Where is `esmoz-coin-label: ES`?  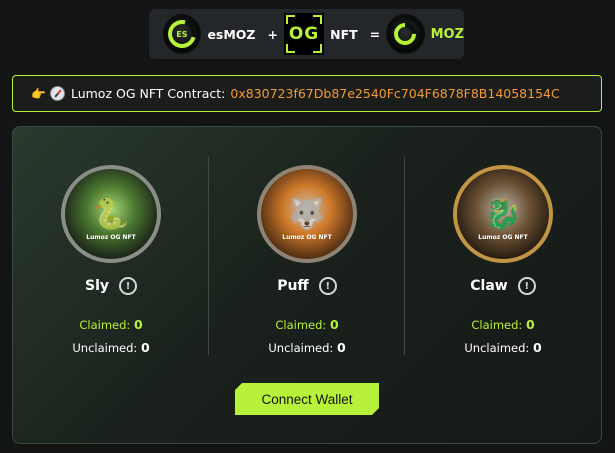 esmoz-coin-label: ES is located at coordinates (182, 34).